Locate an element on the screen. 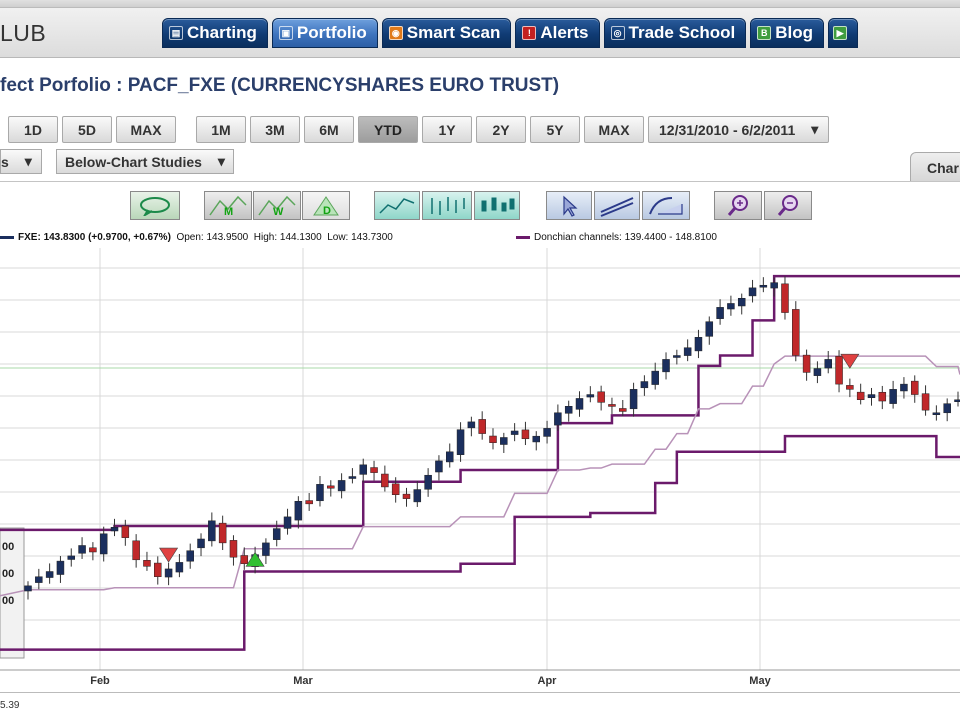 The image size is (960, 720). below-chart-studies-dropdown: Below-Chart Studies ▾ is located at coordinates (145, 161).